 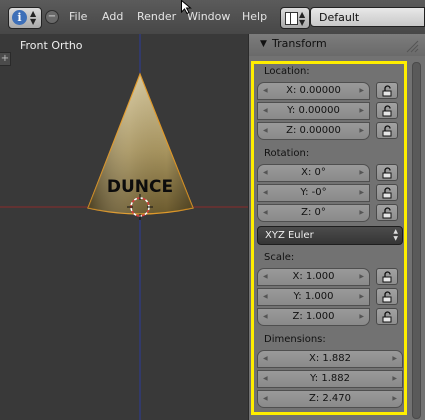 What do you see at coordinates (291, 18) in the screenshot?
I see `layout-grid-icon` at bounding box center [291, 18].